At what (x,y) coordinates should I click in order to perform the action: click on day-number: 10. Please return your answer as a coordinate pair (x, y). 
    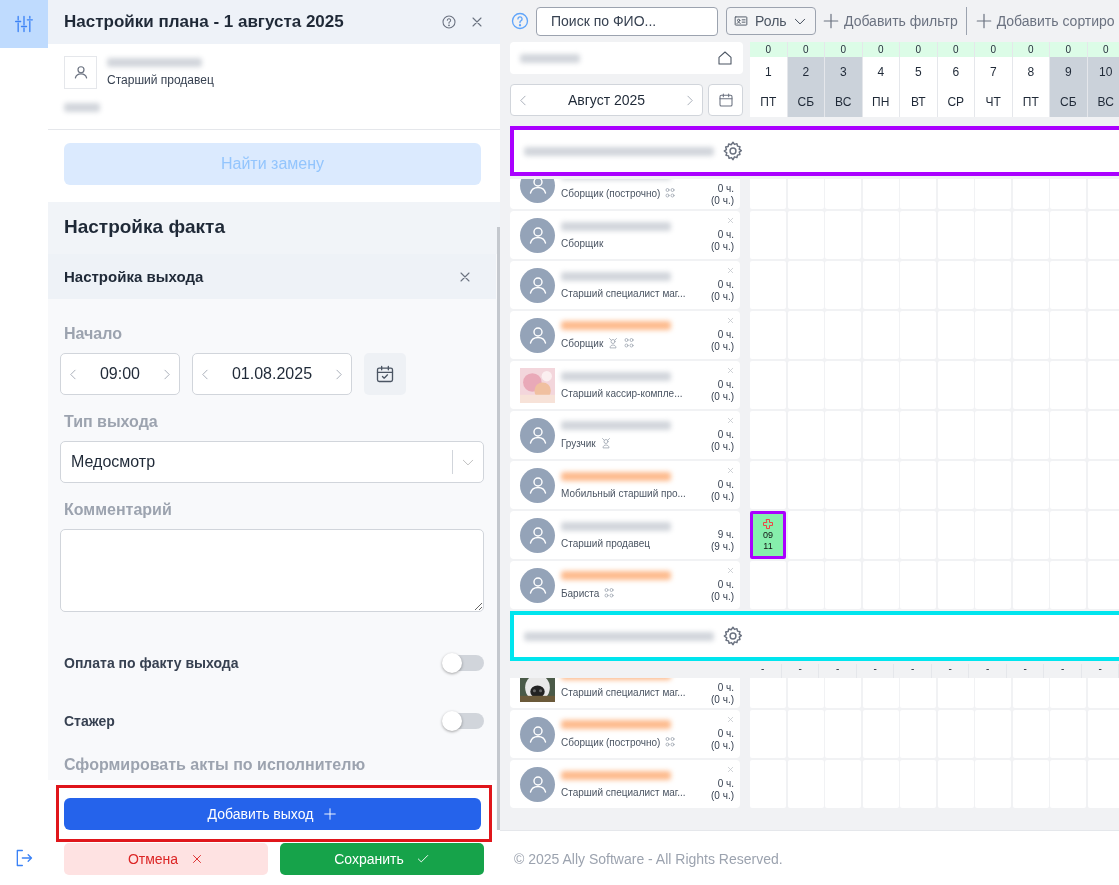
    Looking at the image, I should click on (1106, 72).